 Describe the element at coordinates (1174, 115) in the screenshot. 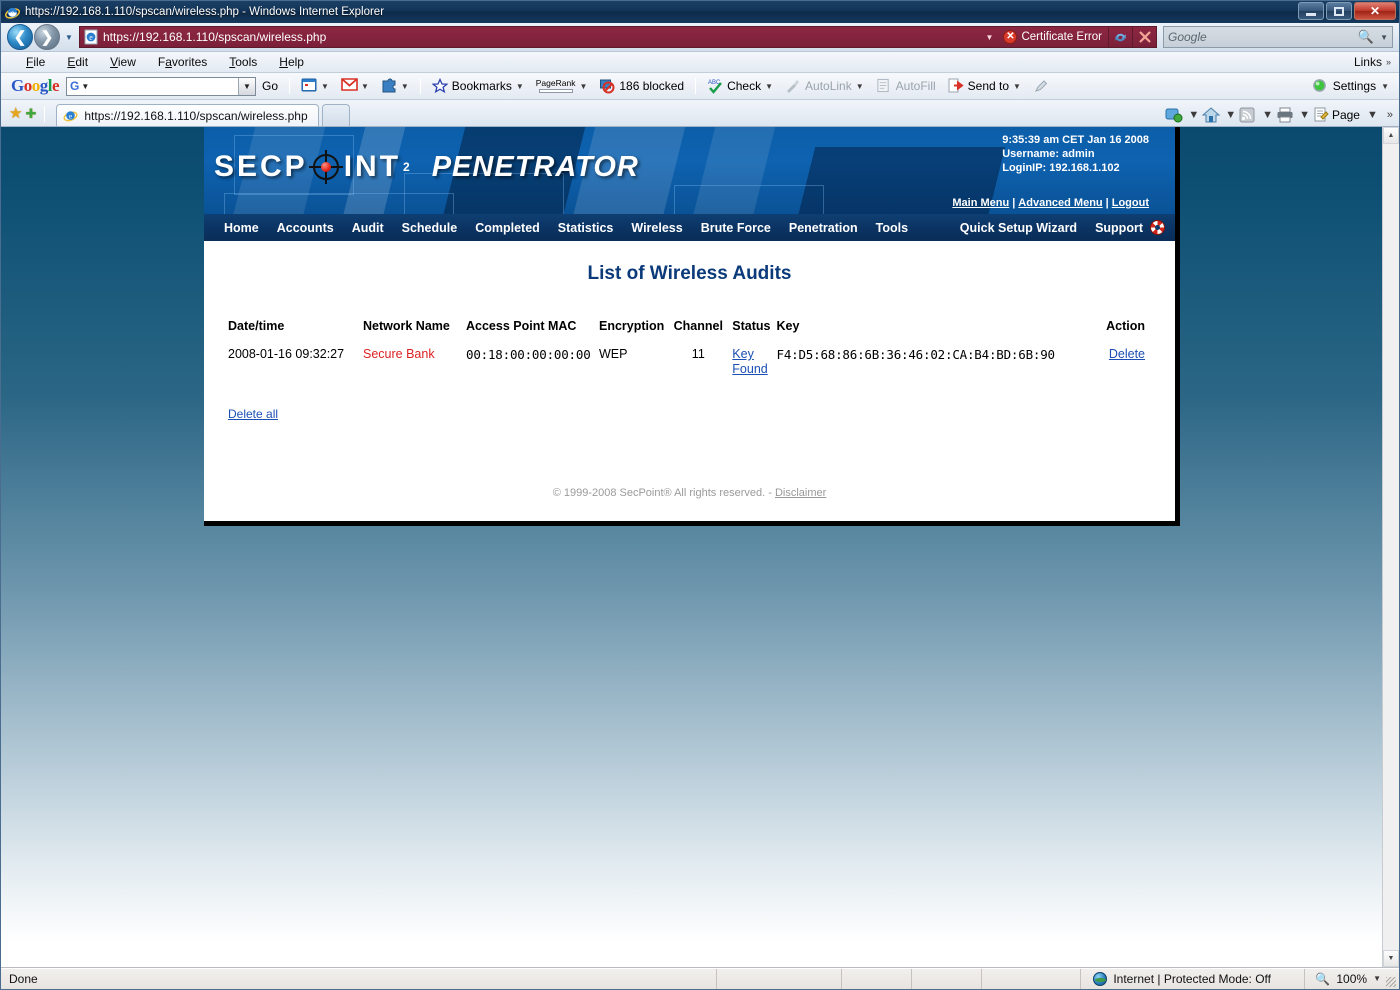

I see `feeds-history-icon` at that location.